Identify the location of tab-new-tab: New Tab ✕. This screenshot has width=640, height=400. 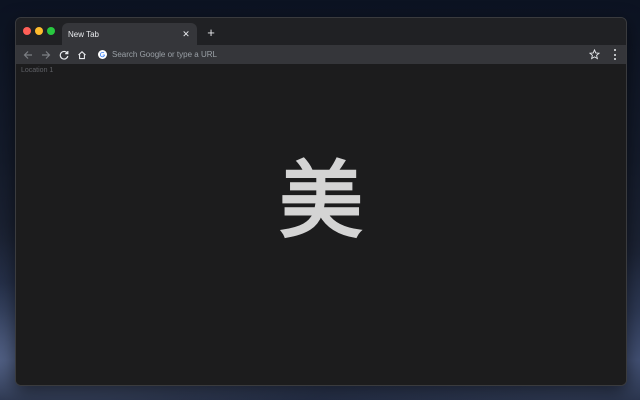
(129, 34).